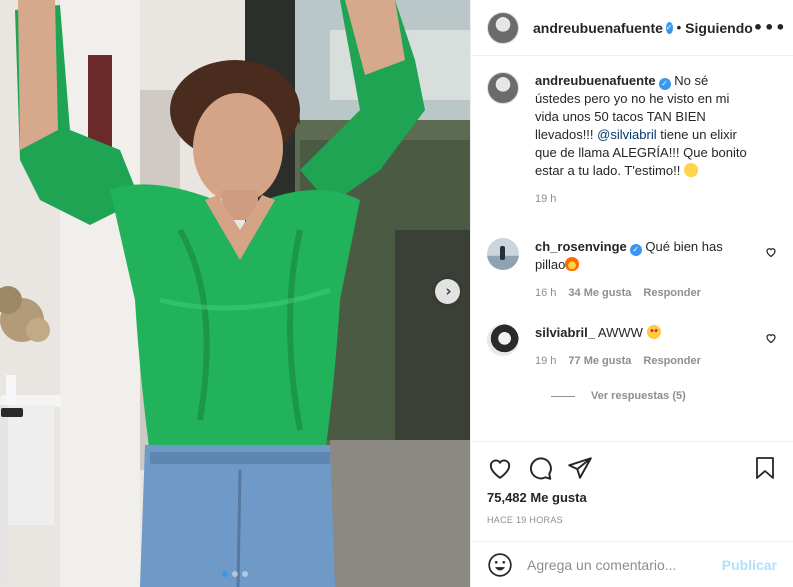 This screenshot has height=587, width=793. Describe the element at coordinates (545, 361) in the screenshot. I see `comment-time: 19 h` at that location.